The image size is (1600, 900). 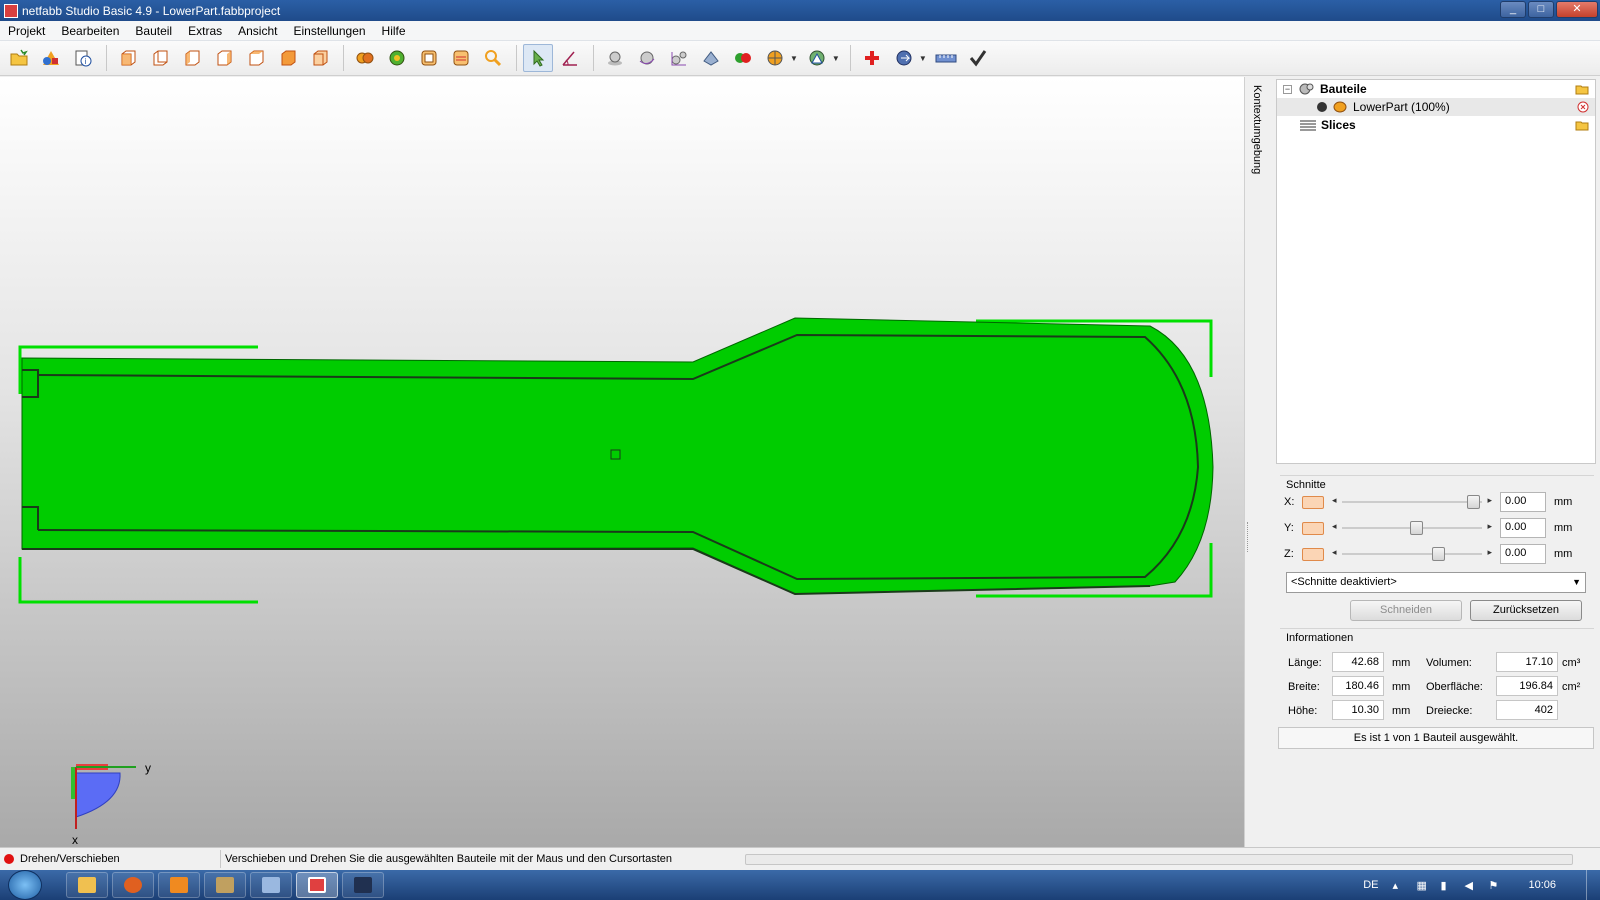 What do you see at coordinates (257, 31) in the screenshot?
I see `menu-ansicht: Ansicht` at bounding box center [257, 31].